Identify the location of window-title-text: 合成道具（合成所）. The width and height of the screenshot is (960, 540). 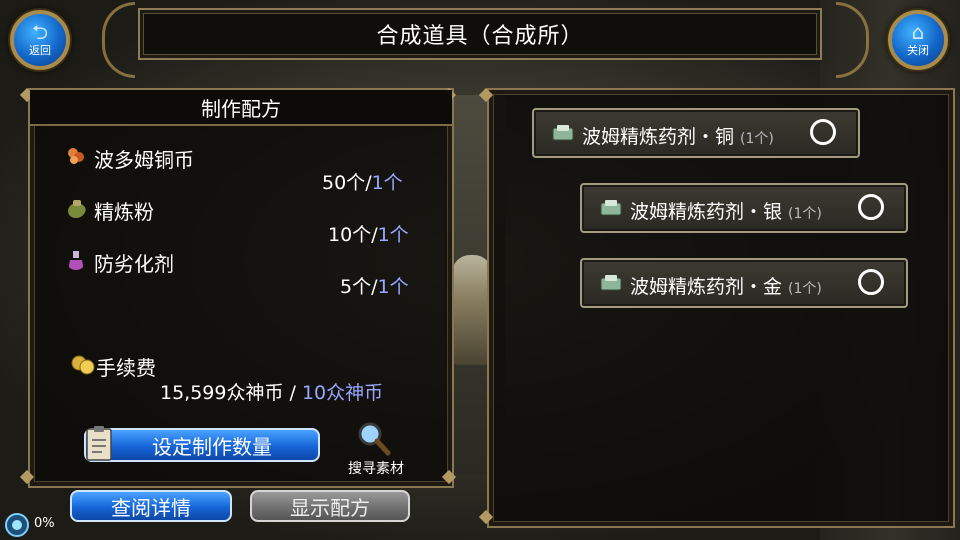
(480, 36).